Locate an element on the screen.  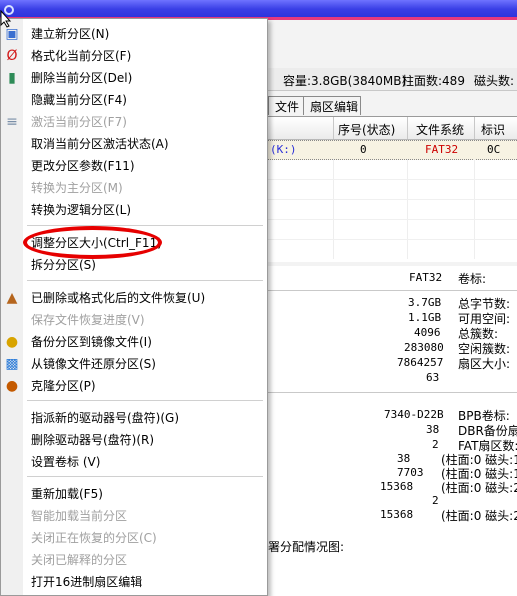
menu-item: 关闭已解释的分区 is located at coordinates (79, 560).